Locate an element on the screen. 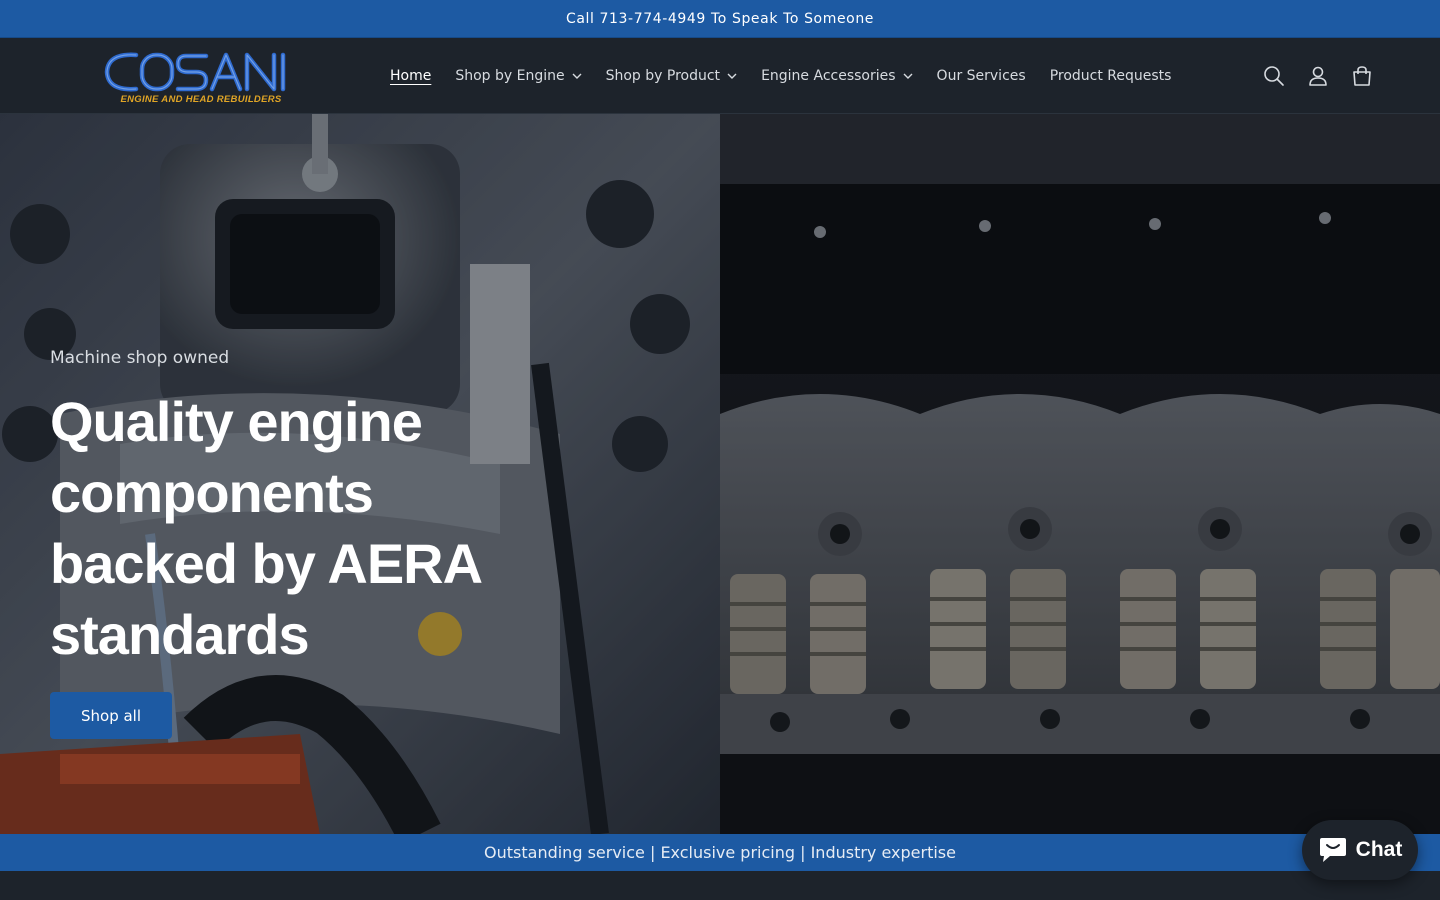  nav-home-label: Home is located at coordinates (411, 76).